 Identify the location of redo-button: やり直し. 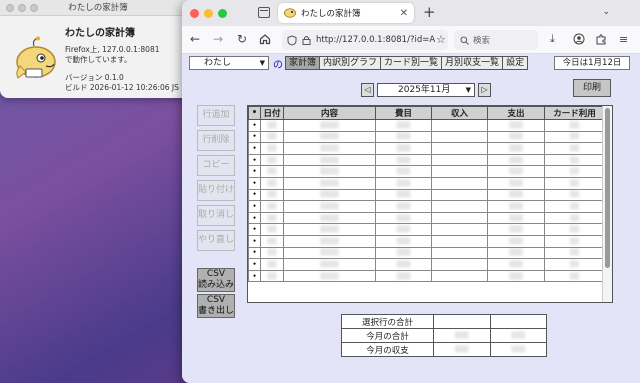
(216, 240).